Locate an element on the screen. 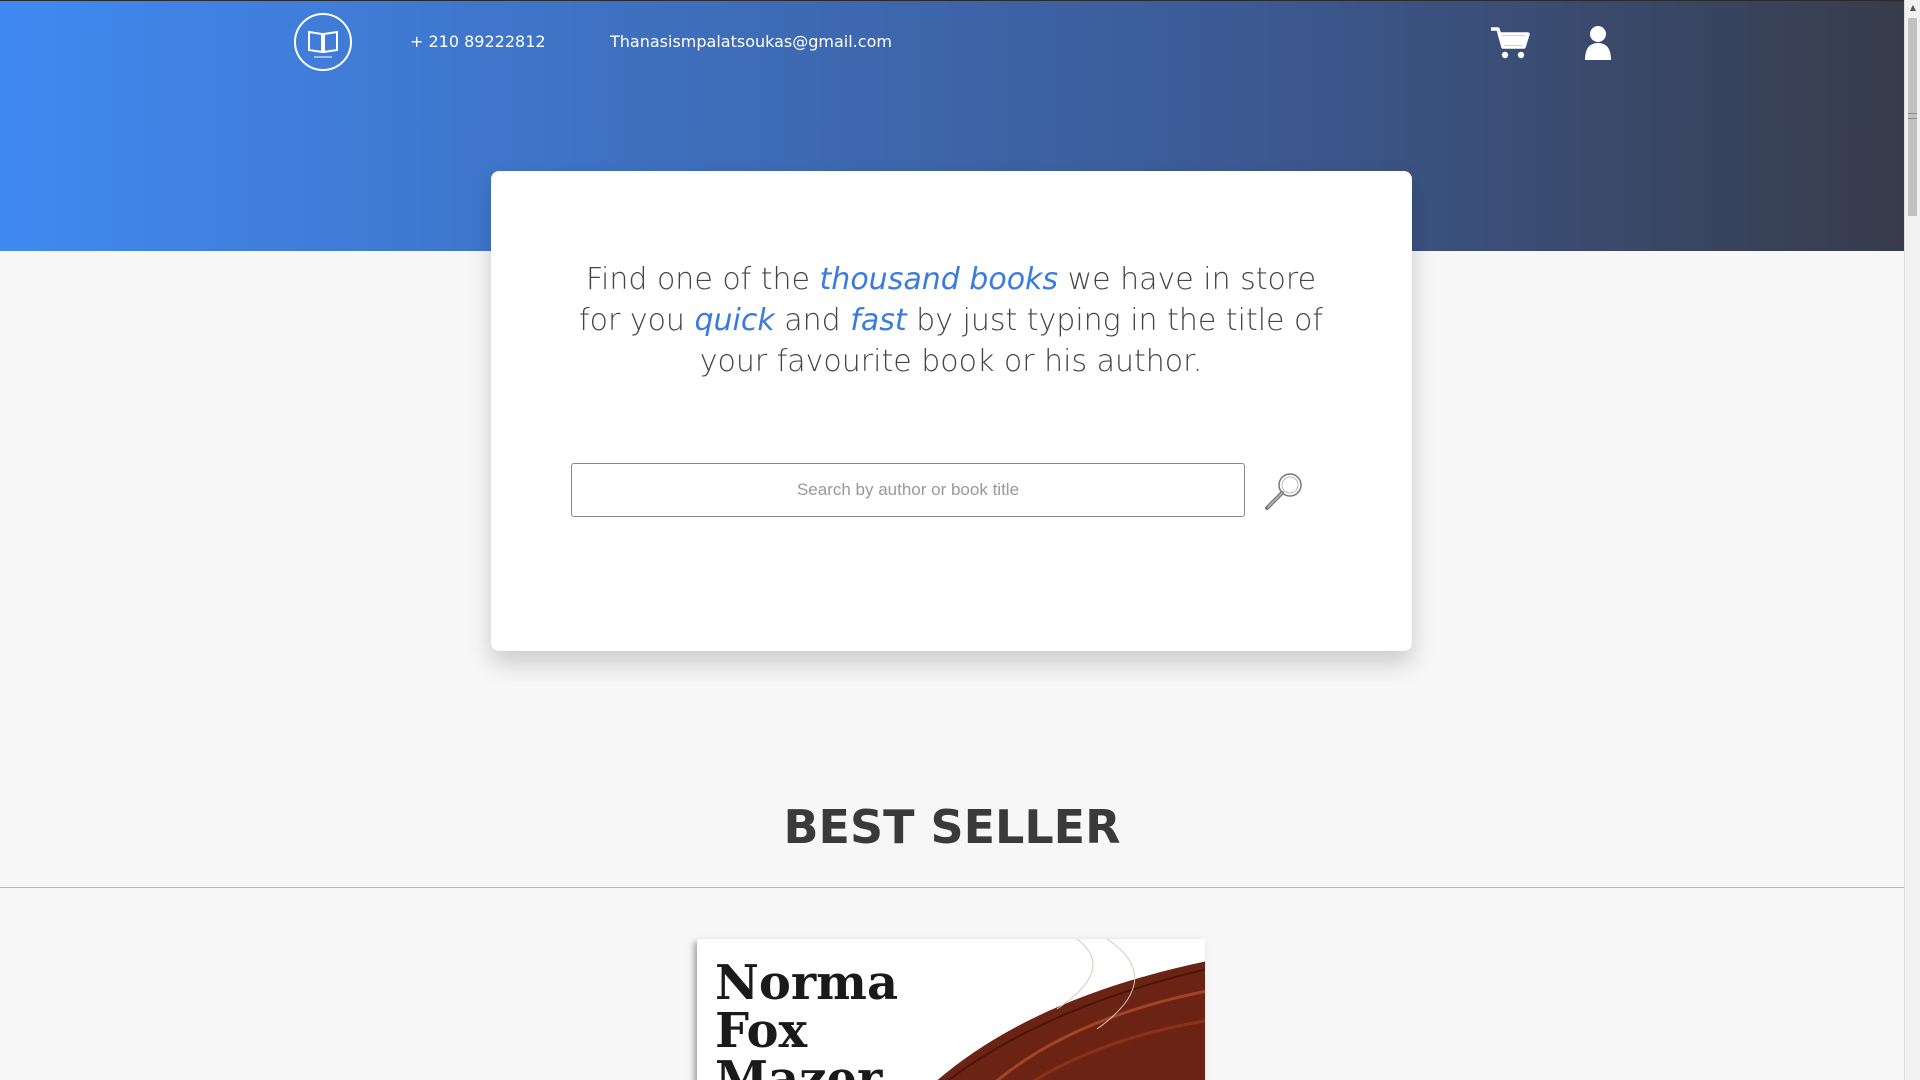  tagline-text: Find one of the is located at coordinates (702, 279).